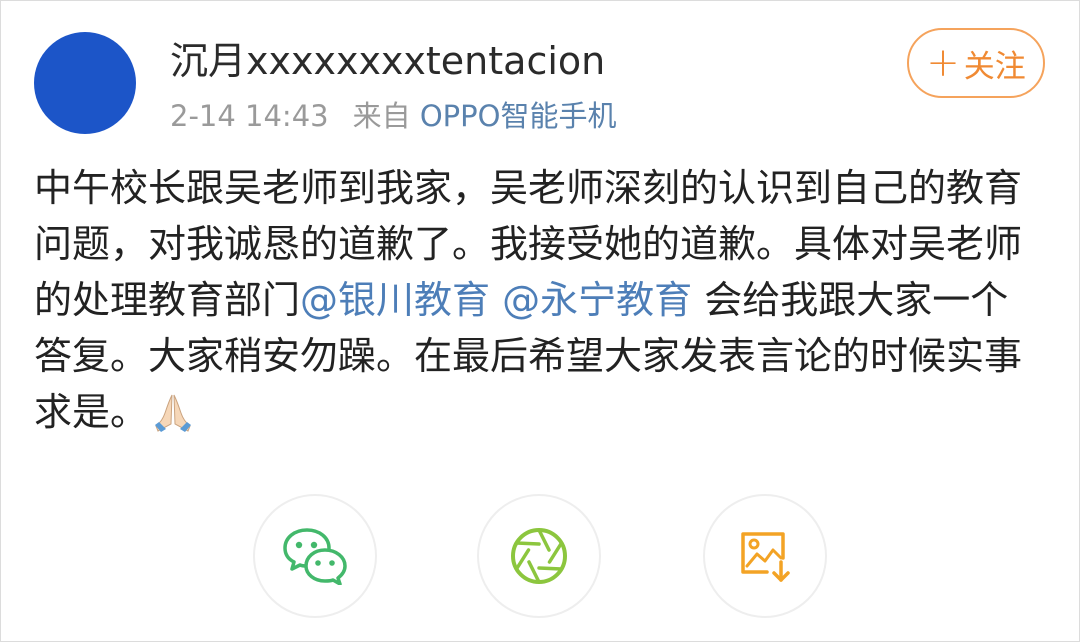  I want to click on post-text-segment, so click(496, 300).